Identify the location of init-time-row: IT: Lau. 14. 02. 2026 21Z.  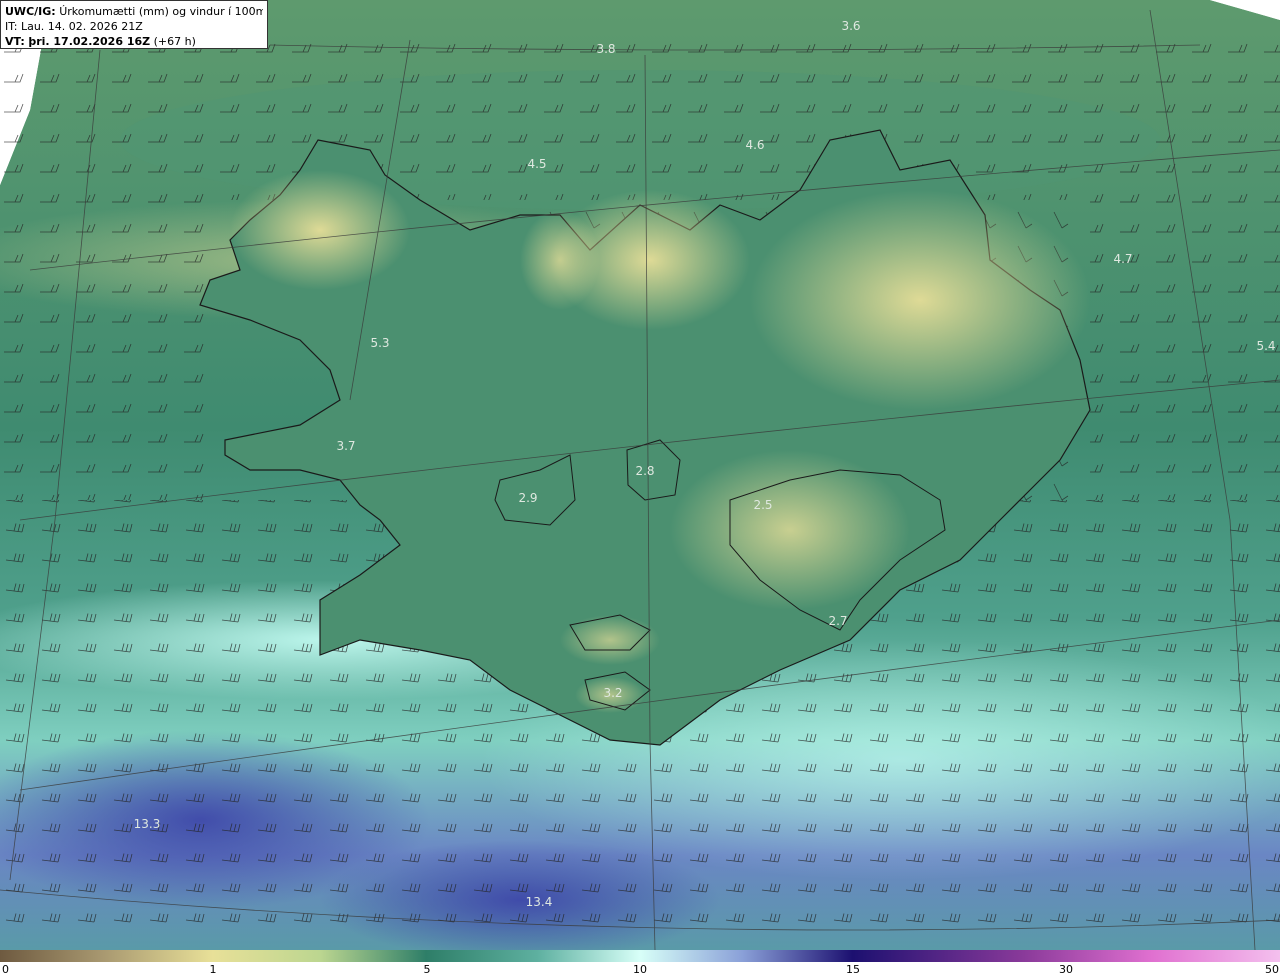
(134, 26).